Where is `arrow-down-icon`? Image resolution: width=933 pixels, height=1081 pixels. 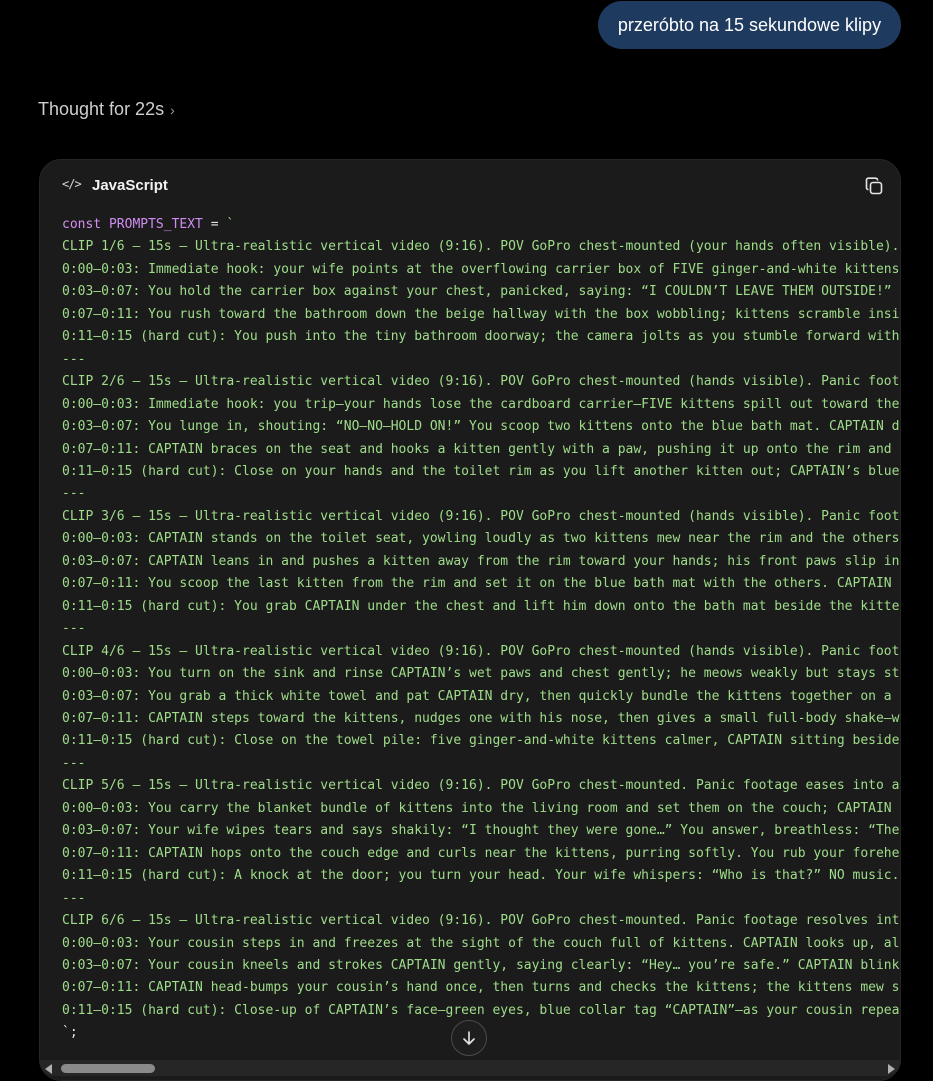
arrow-down-icon is located at coordinates (469, 1038).